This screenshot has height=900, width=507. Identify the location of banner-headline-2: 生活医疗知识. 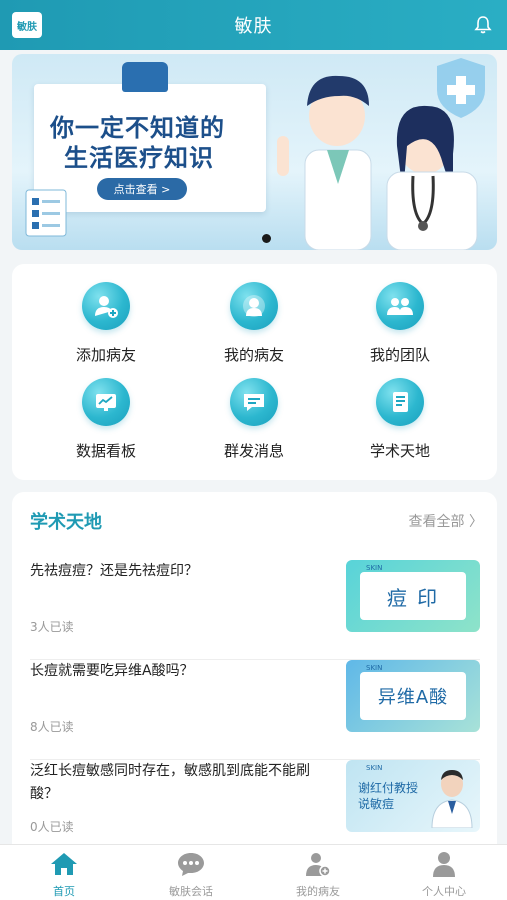
(139, 158).